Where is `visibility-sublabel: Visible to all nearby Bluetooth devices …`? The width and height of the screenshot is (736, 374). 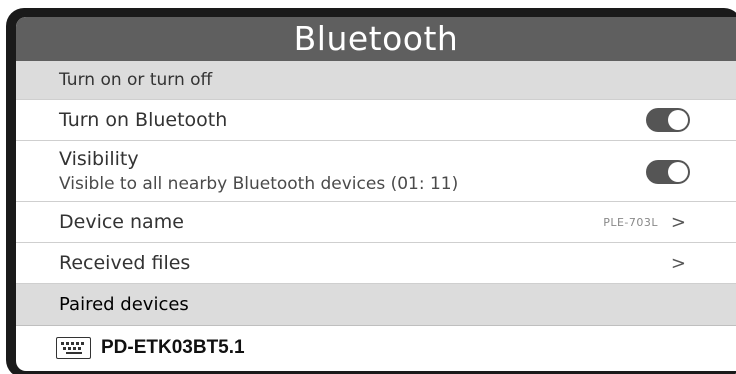 visibility-sublabel: Visible to all nearby Bluetooth devices … is located at coordinates (259, 184).